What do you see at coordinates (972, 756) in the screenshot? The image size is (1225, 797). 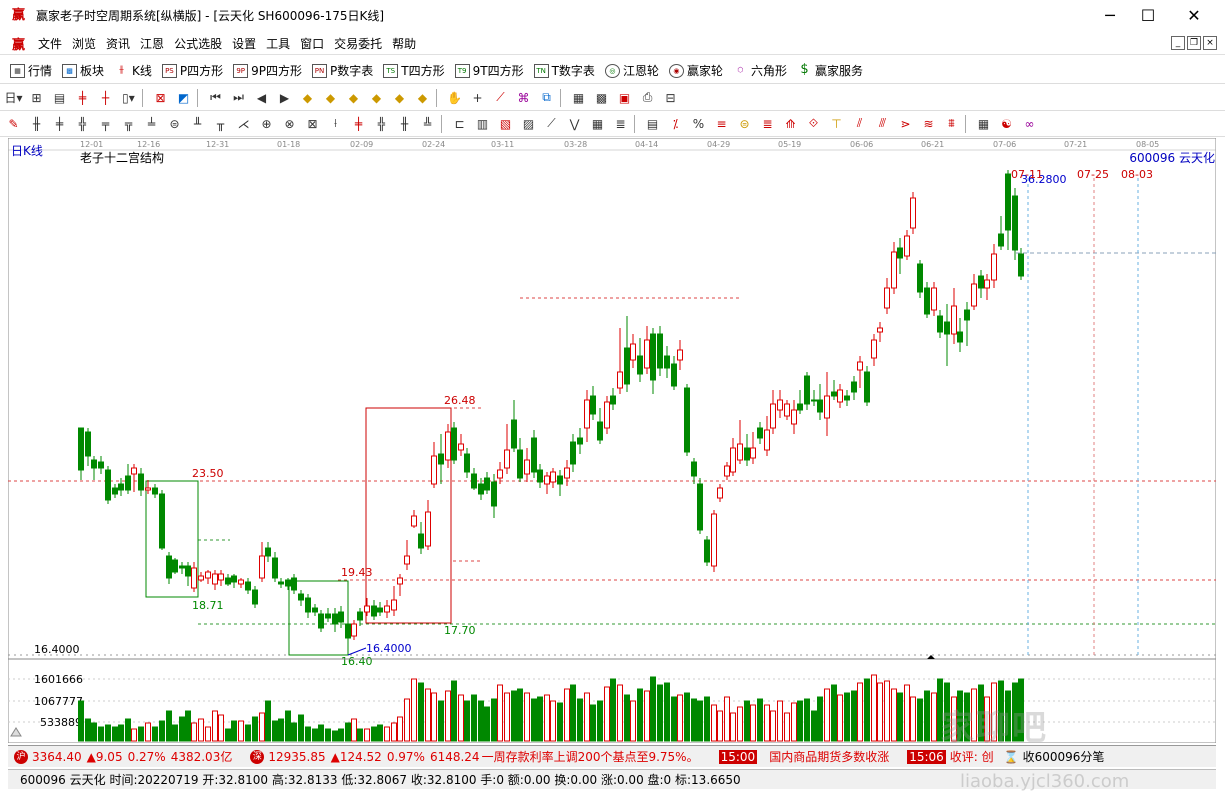 I see `news-3: 收评: 创` at bounding box center [972, 756].